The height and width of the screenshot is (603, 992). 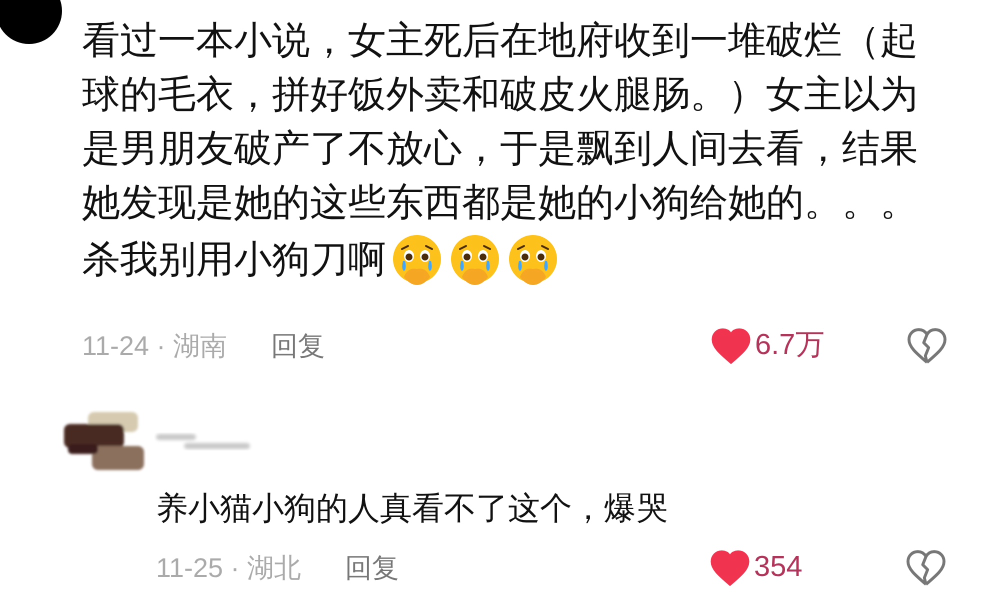 What do you see at coordinates (234, 260) in the screenshot?
I see `comment-text: 杀我别用小狗刀啊` at bounding box center [234, 260].